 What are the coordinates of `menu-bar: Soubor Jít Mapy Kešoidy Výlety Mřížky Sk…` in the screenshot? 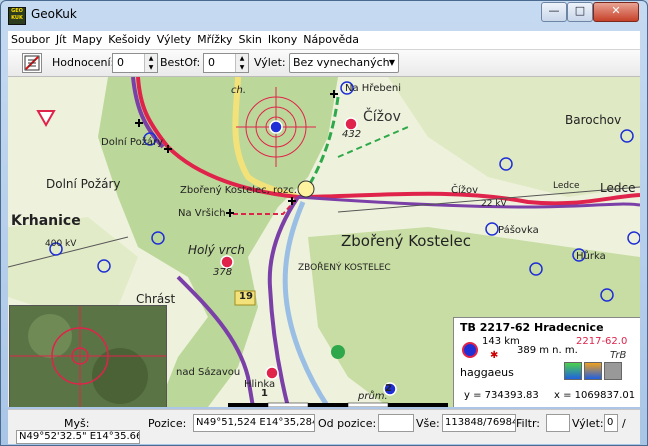 It's located at (324, 40).